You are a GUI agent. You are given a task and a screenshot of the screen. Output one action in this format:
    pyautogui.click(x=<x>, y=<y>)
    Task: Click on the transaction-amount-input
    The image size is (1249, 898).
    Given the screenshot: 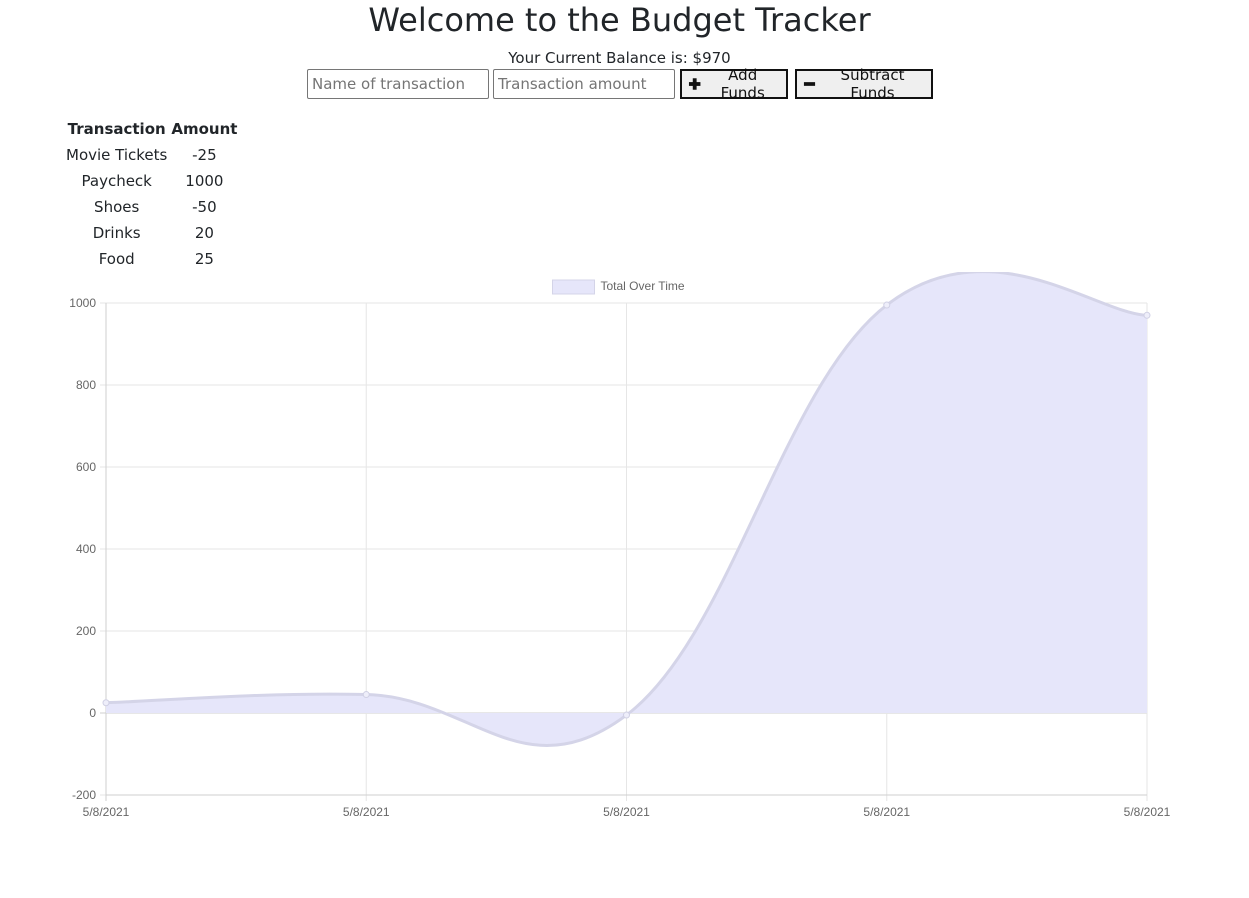 What is the action you would take?
    pyautogui.click(x=584, y=84)
    